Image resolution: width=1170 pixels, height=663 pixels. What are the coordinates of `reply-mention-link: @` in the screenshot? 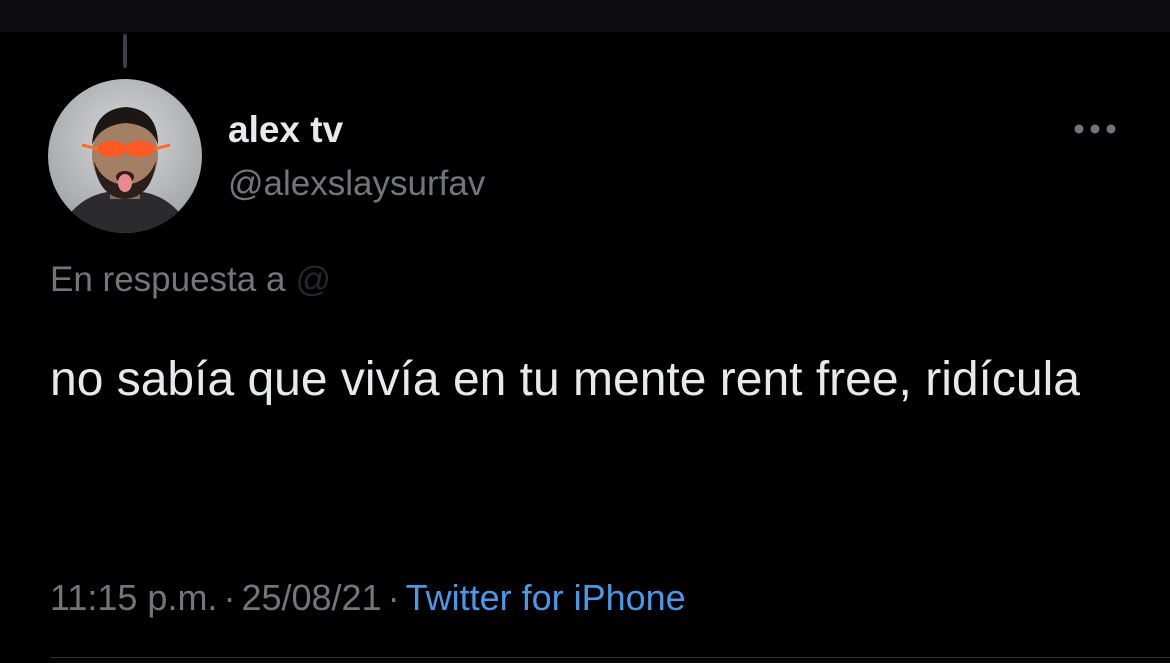 It's located at (313, 279).